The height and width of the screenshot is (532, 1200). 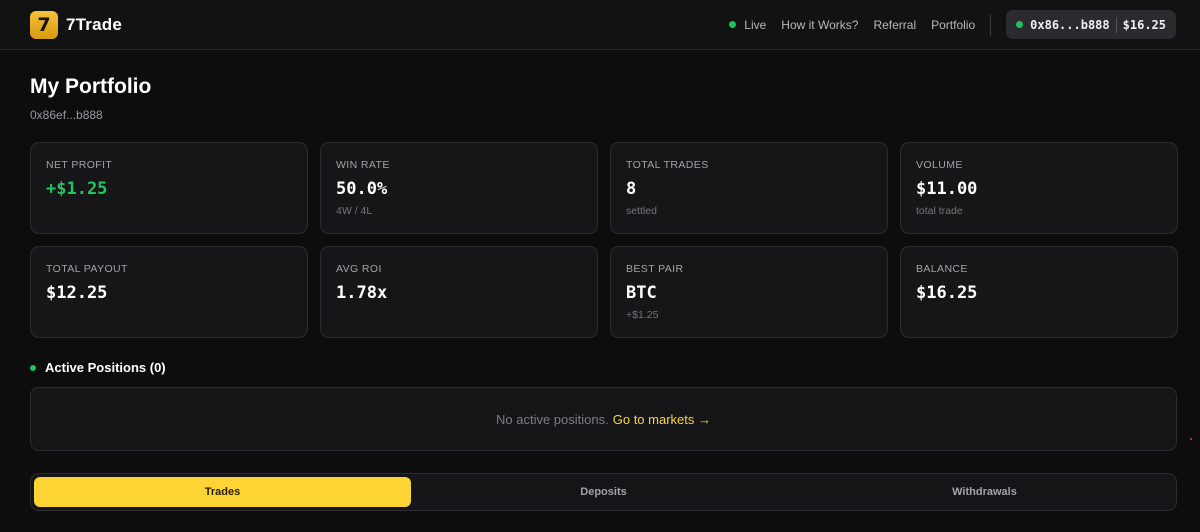 I want to click on stat-label: VOLUME, so click(x=939, y=165).